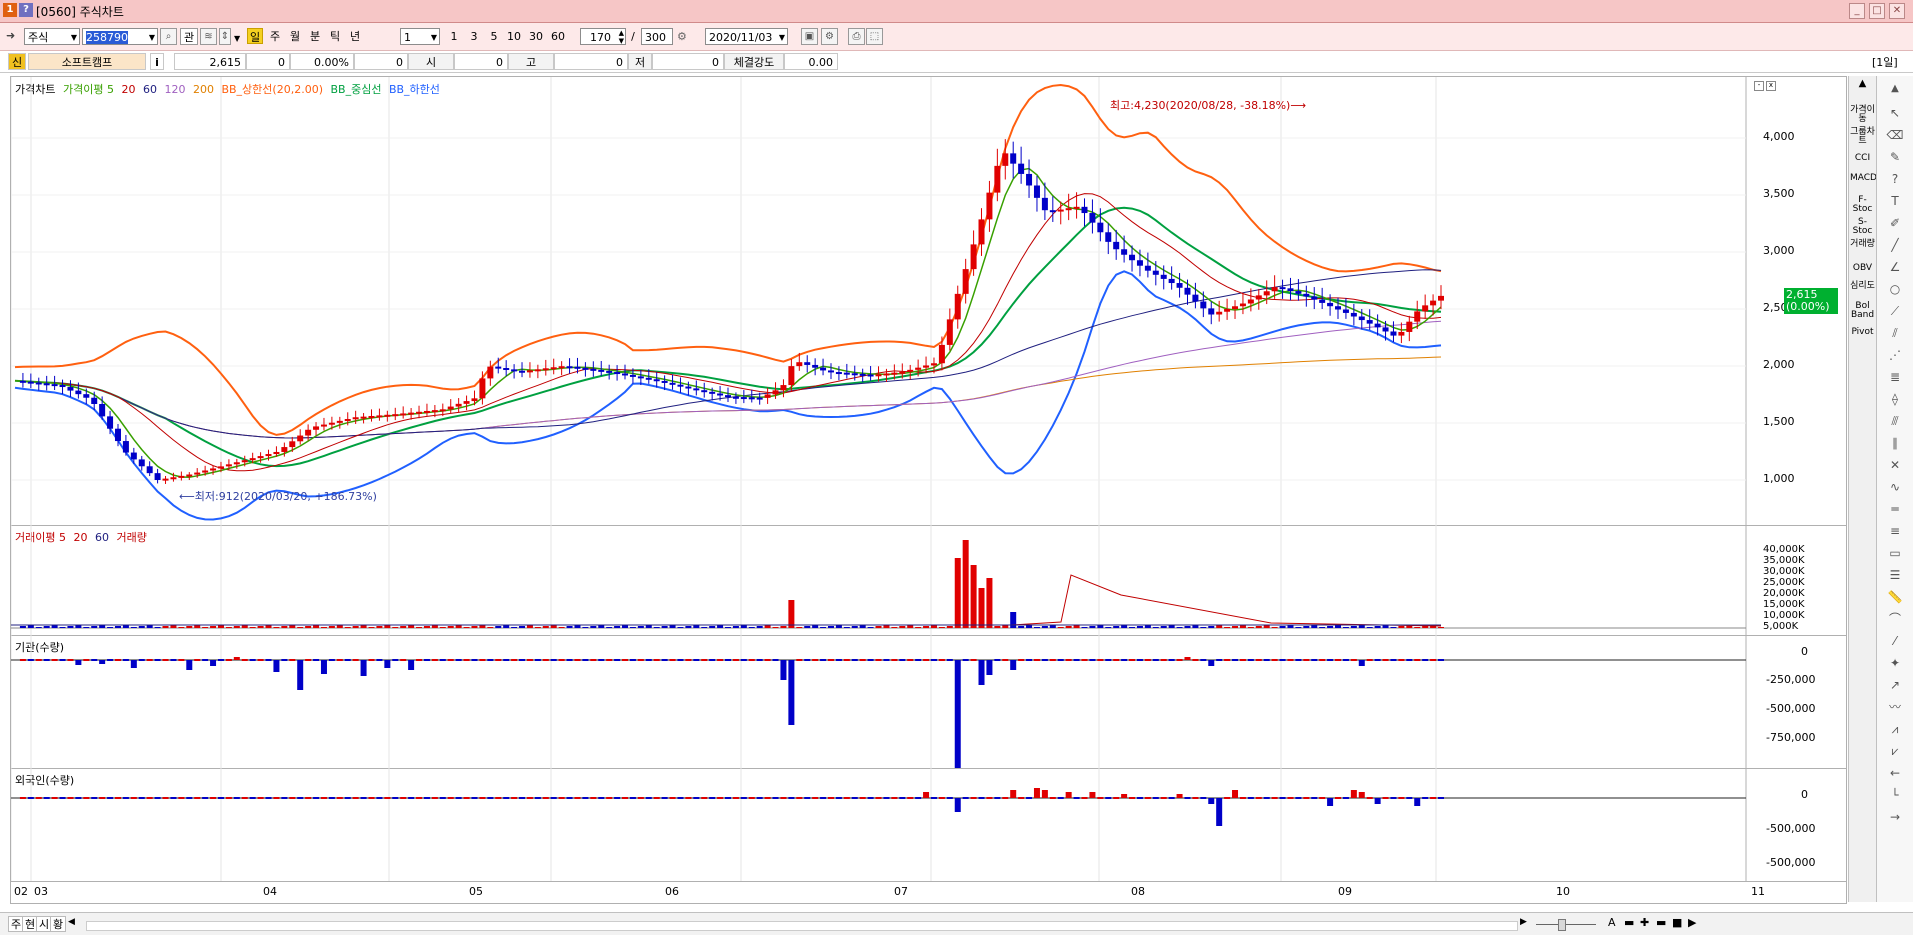 Image resolution: width=1913 pixels, height=940 pixels. What do you see at coordinates (874, 36) in the screenshot?
I see `capture-icon: ⬚` at bounding box center [874, 36].